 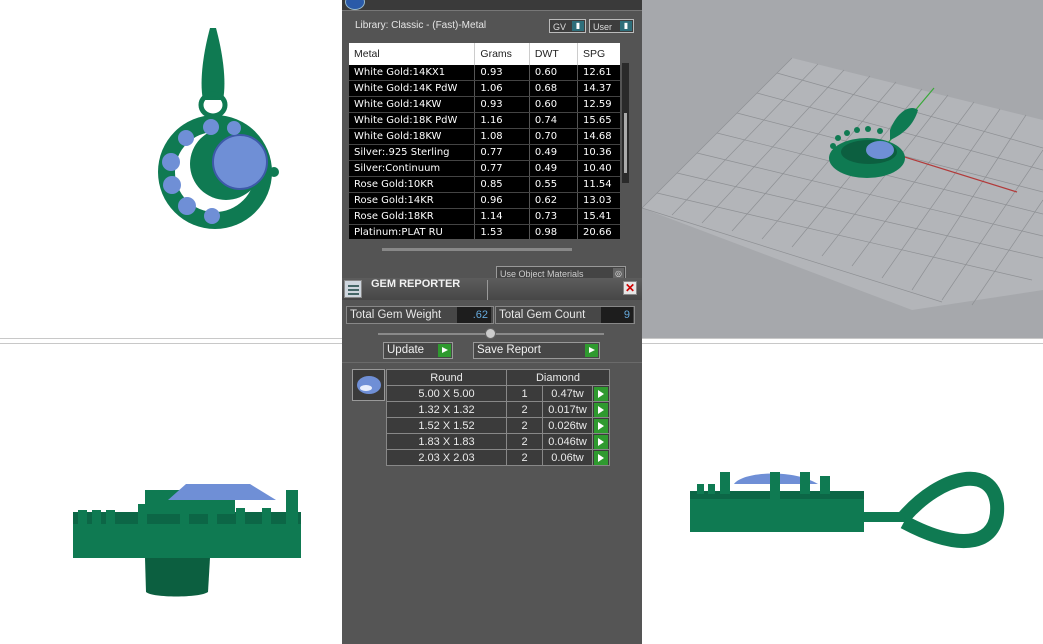 I want to click on metal-cell: White Gold:18KW, so click(x=412, y=136).